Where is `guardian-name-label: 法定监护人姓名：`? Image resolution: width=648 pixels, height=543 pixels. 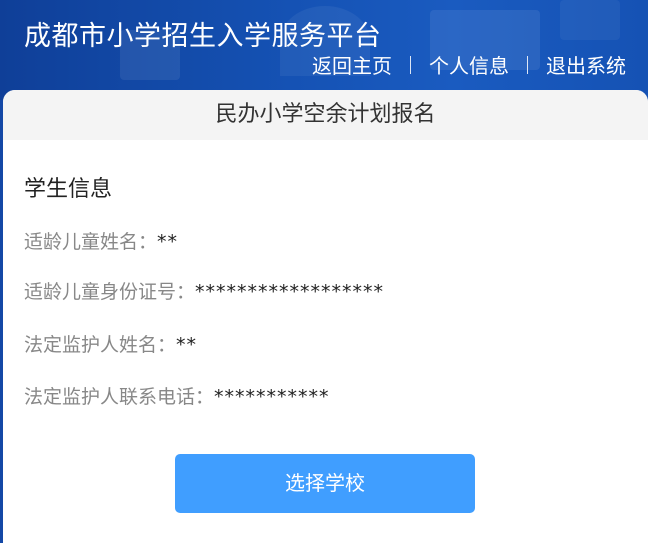
guardian-name-label: 法定监护人姓名： is located at coordinates (100, 345).